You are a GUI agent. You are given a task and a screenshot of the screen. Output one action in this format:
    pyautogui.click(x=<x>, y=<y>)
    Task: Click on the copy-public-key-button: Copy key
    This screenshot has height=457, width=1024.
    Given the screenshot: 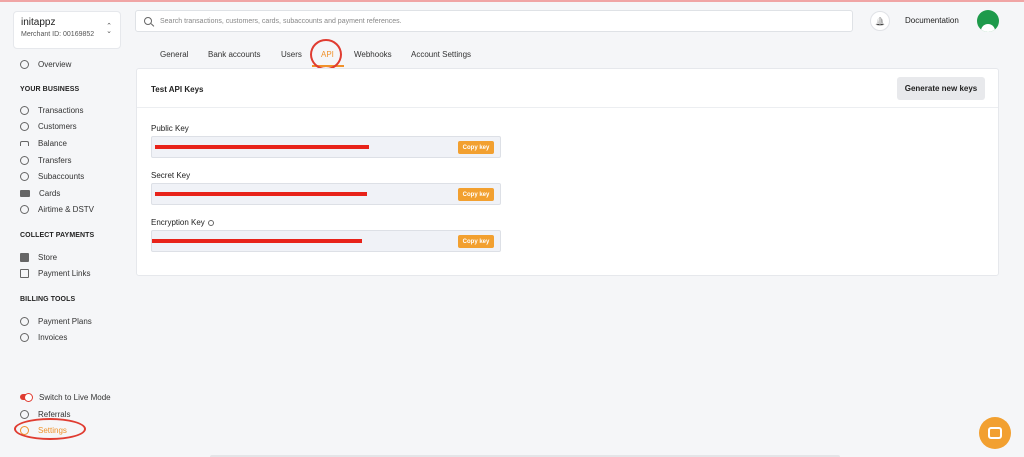 What is the action you would take?
    pyautogui.click(x=476, y=147)
    